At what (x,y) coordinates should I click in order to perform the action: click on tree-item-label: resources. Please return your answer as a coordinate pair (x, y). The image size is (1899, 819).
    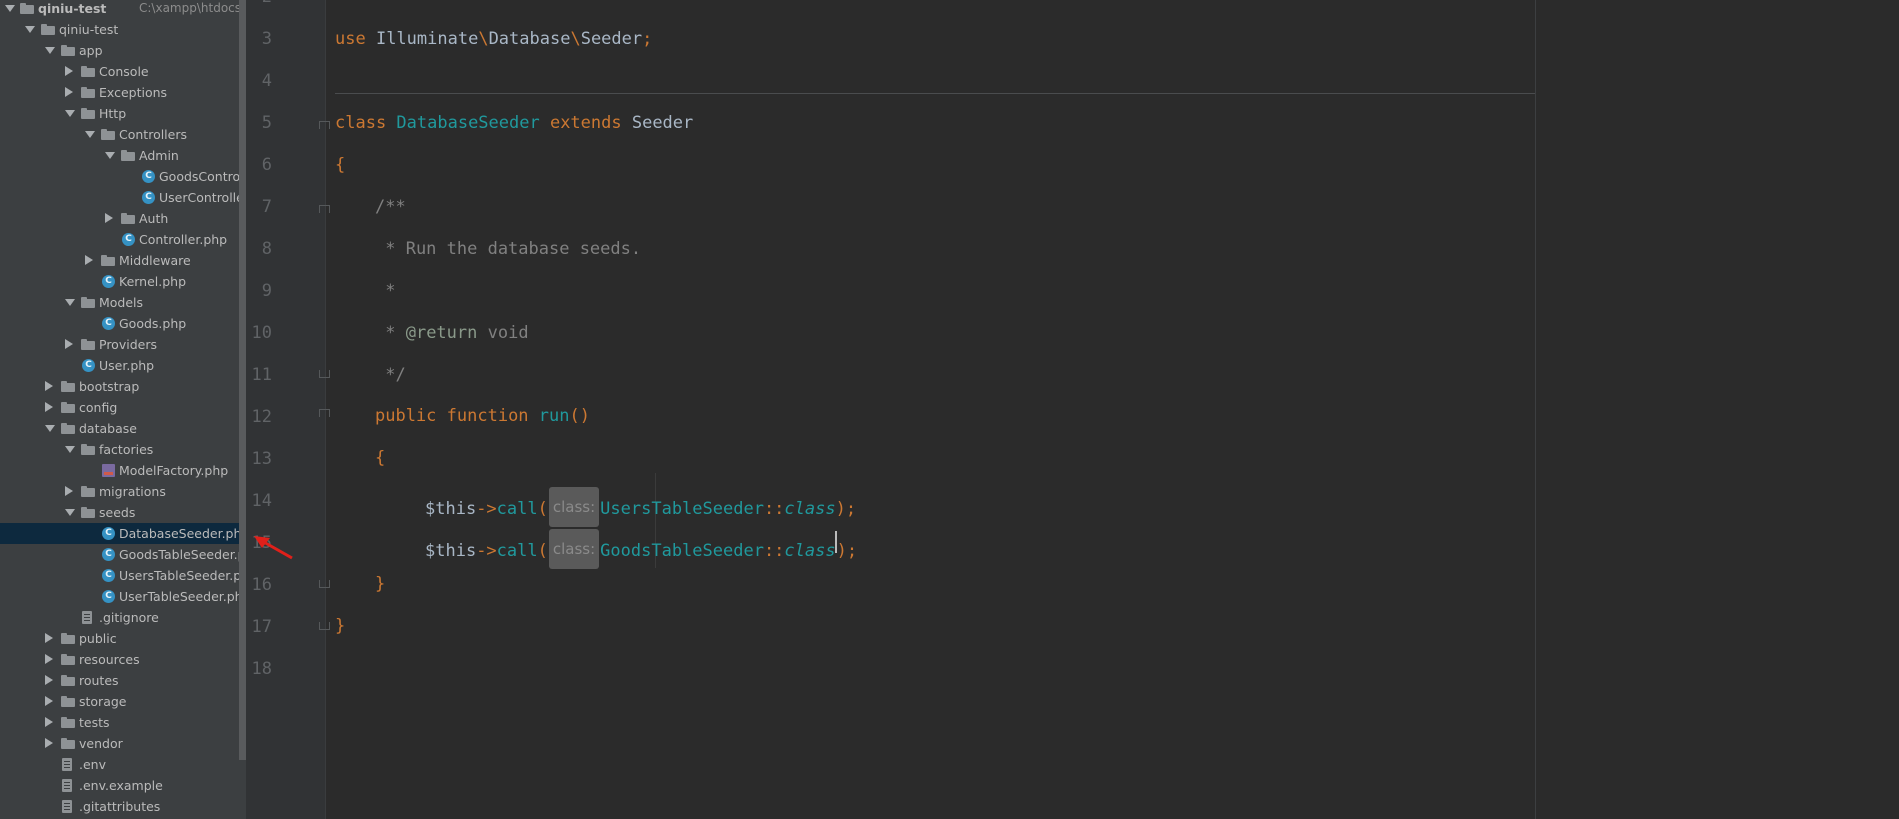
    Looking at the image, I should click on (109, 659).